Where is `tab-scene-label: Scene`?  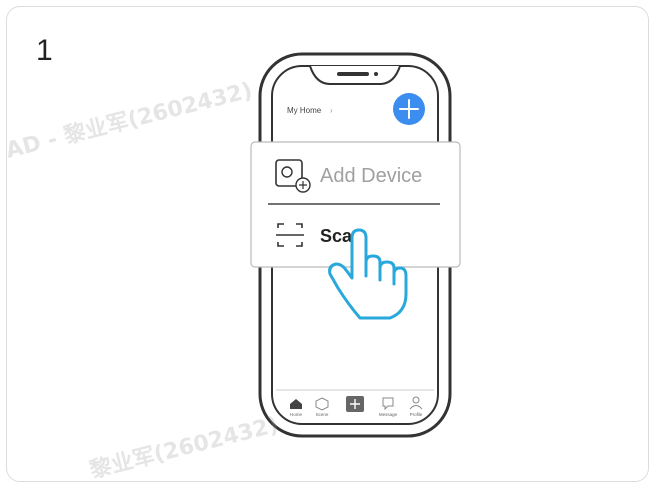
tab-scene-label: Scene is located at coordinates (322, 414).